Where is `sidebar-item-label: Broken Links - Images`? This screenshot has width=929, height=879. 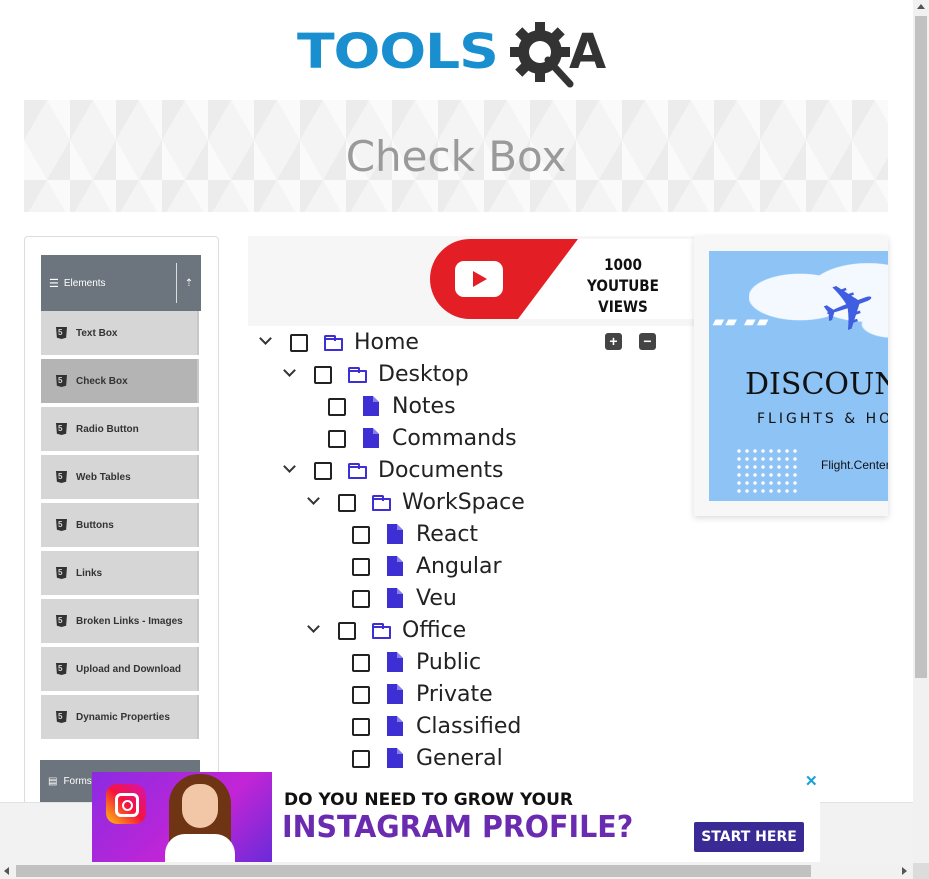
sidebar-item-label: Broken Links - Images is located at coordinates (129, 621).